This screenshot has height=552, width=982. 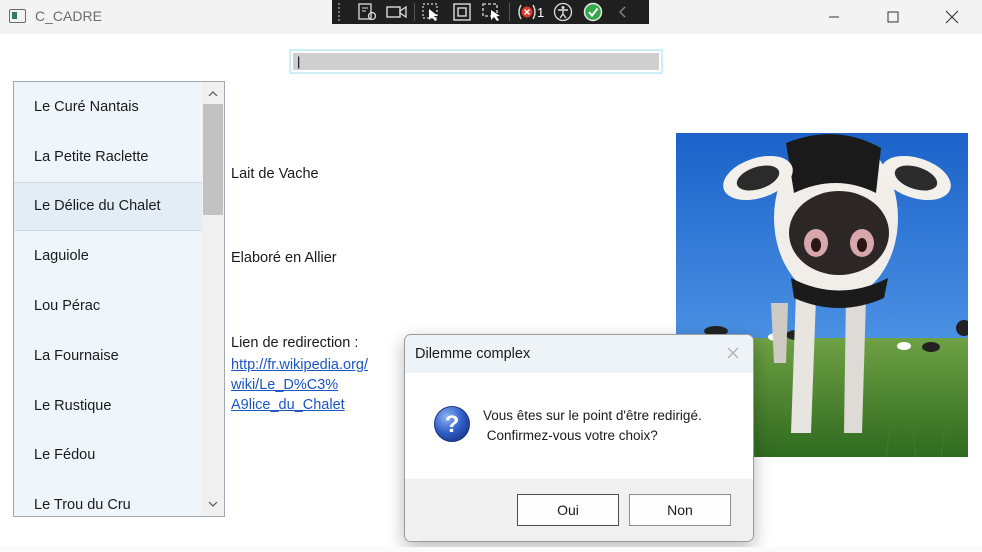 I want to click on dialog-title: Dilemme complex, so click(x=473, y=354).